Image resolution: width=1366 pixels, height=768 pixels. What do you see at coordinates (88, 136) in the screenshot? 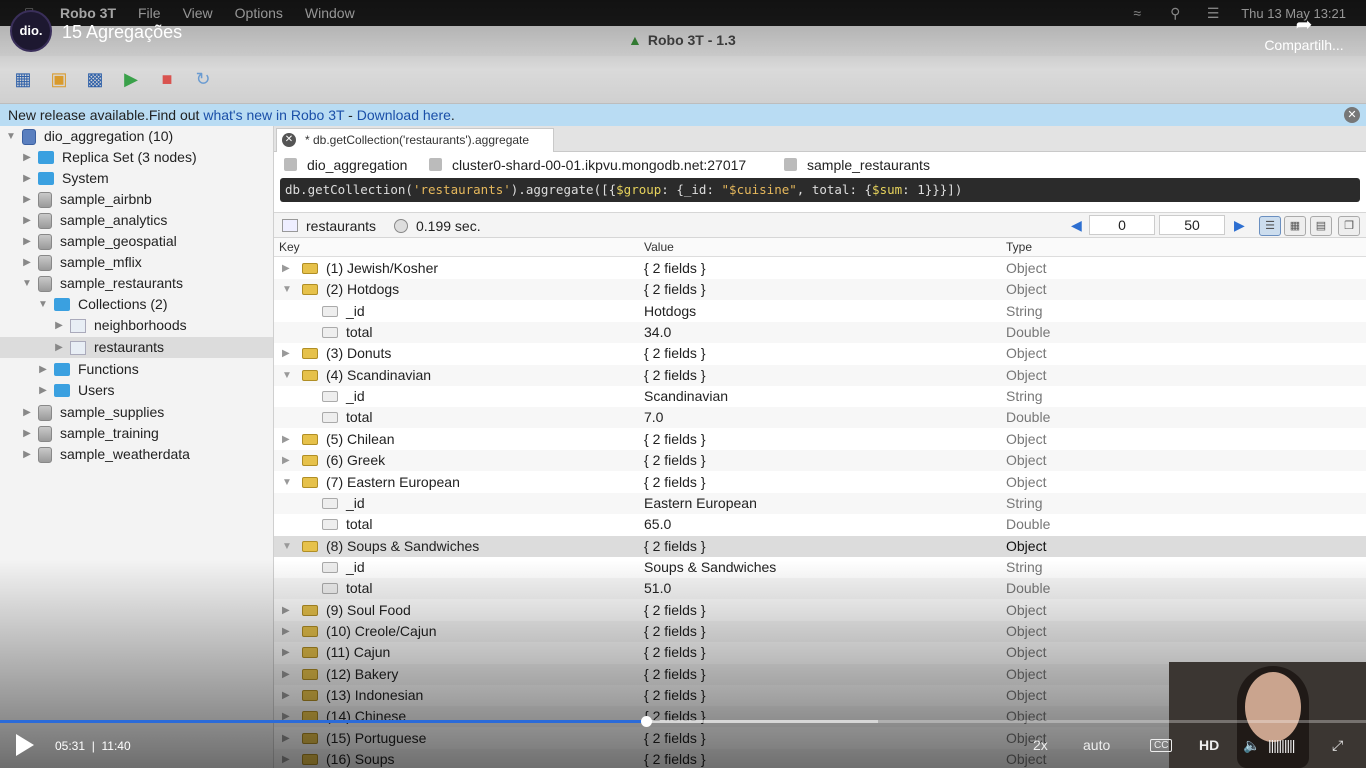
I see `tree-root-connection: ▼ dio_aggregation (10)` at bounding box center [88, 136].